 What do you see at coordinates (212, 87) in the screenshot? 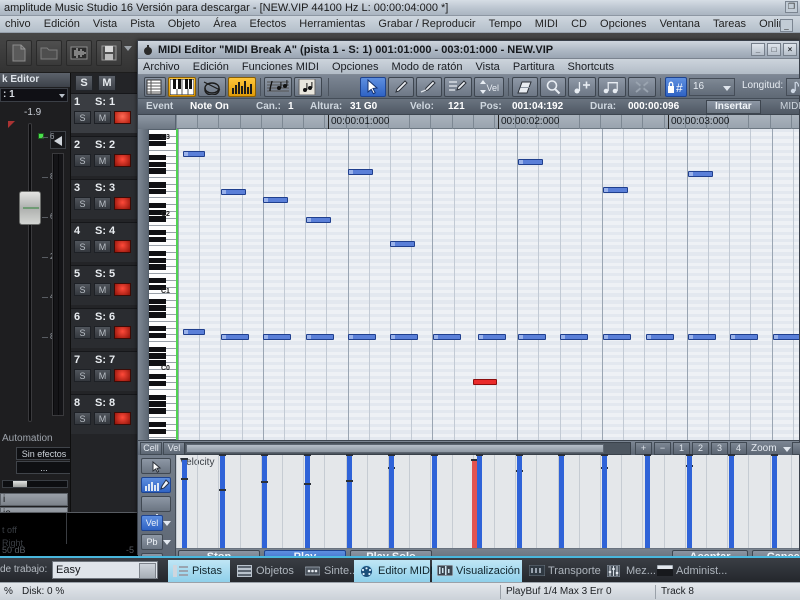
I see `drum-view-button` at bounding box center [212, 87].